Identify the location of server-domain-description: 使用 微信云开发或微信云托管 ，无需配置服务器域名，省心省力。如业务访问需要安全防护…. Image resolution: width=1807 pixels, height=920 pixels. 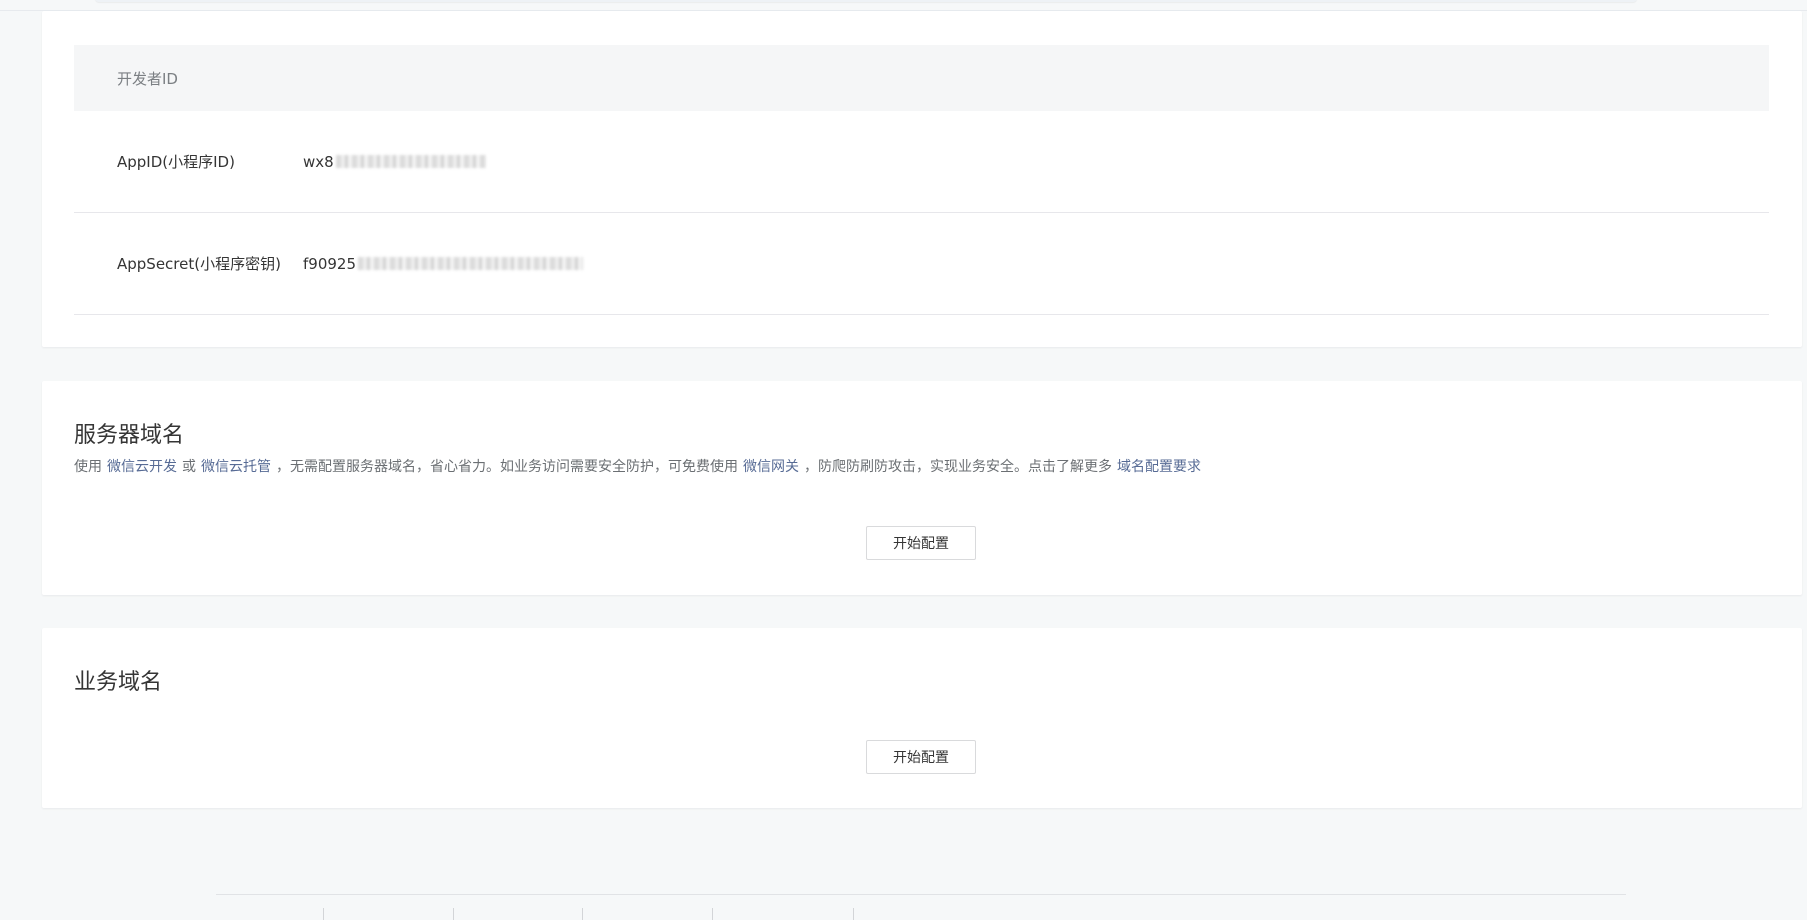
(640, 466).